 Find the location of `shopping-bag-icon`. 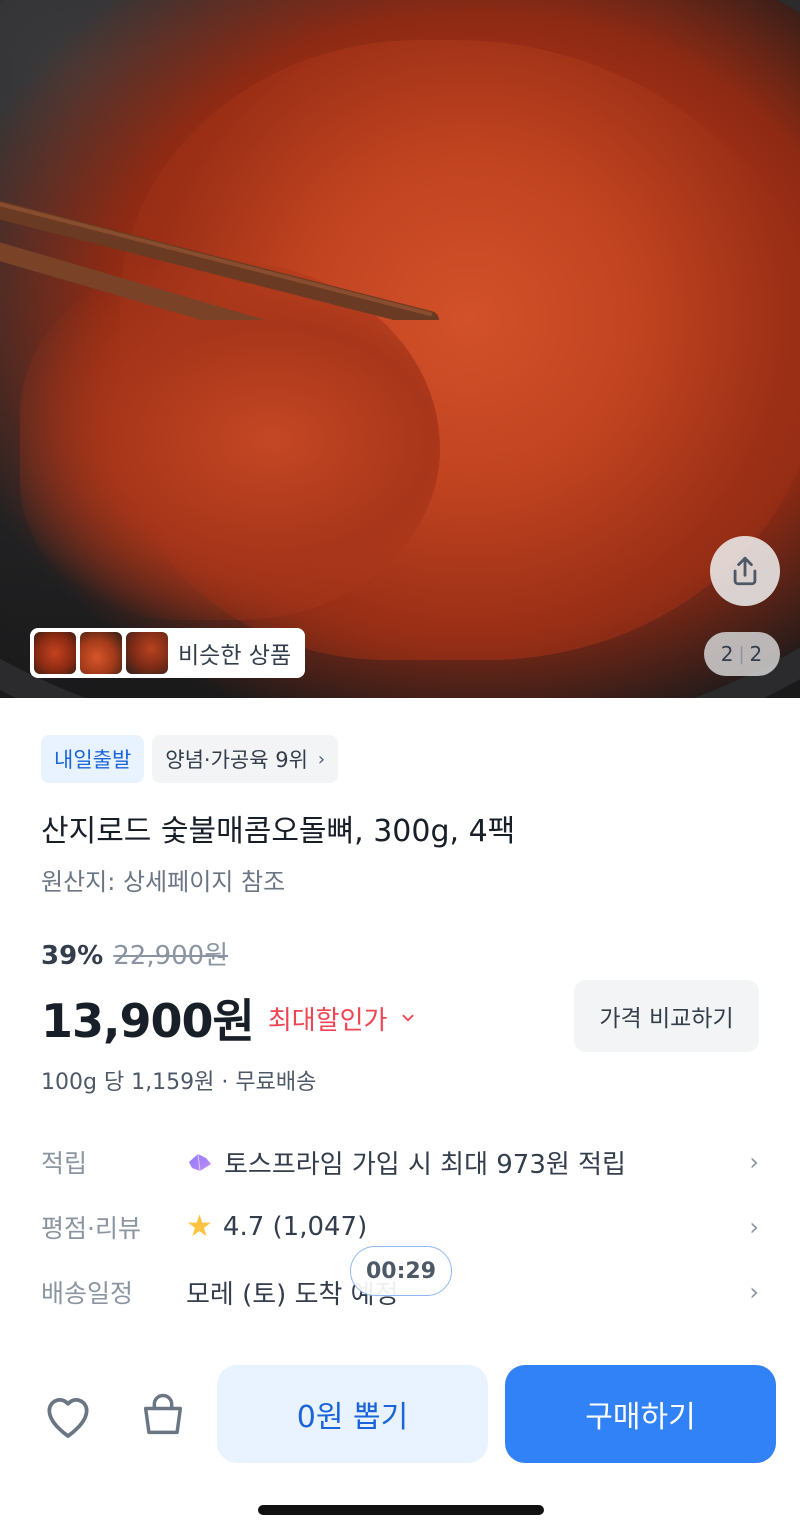

shopping-bag-icon is located at coordinates (163, 1414).